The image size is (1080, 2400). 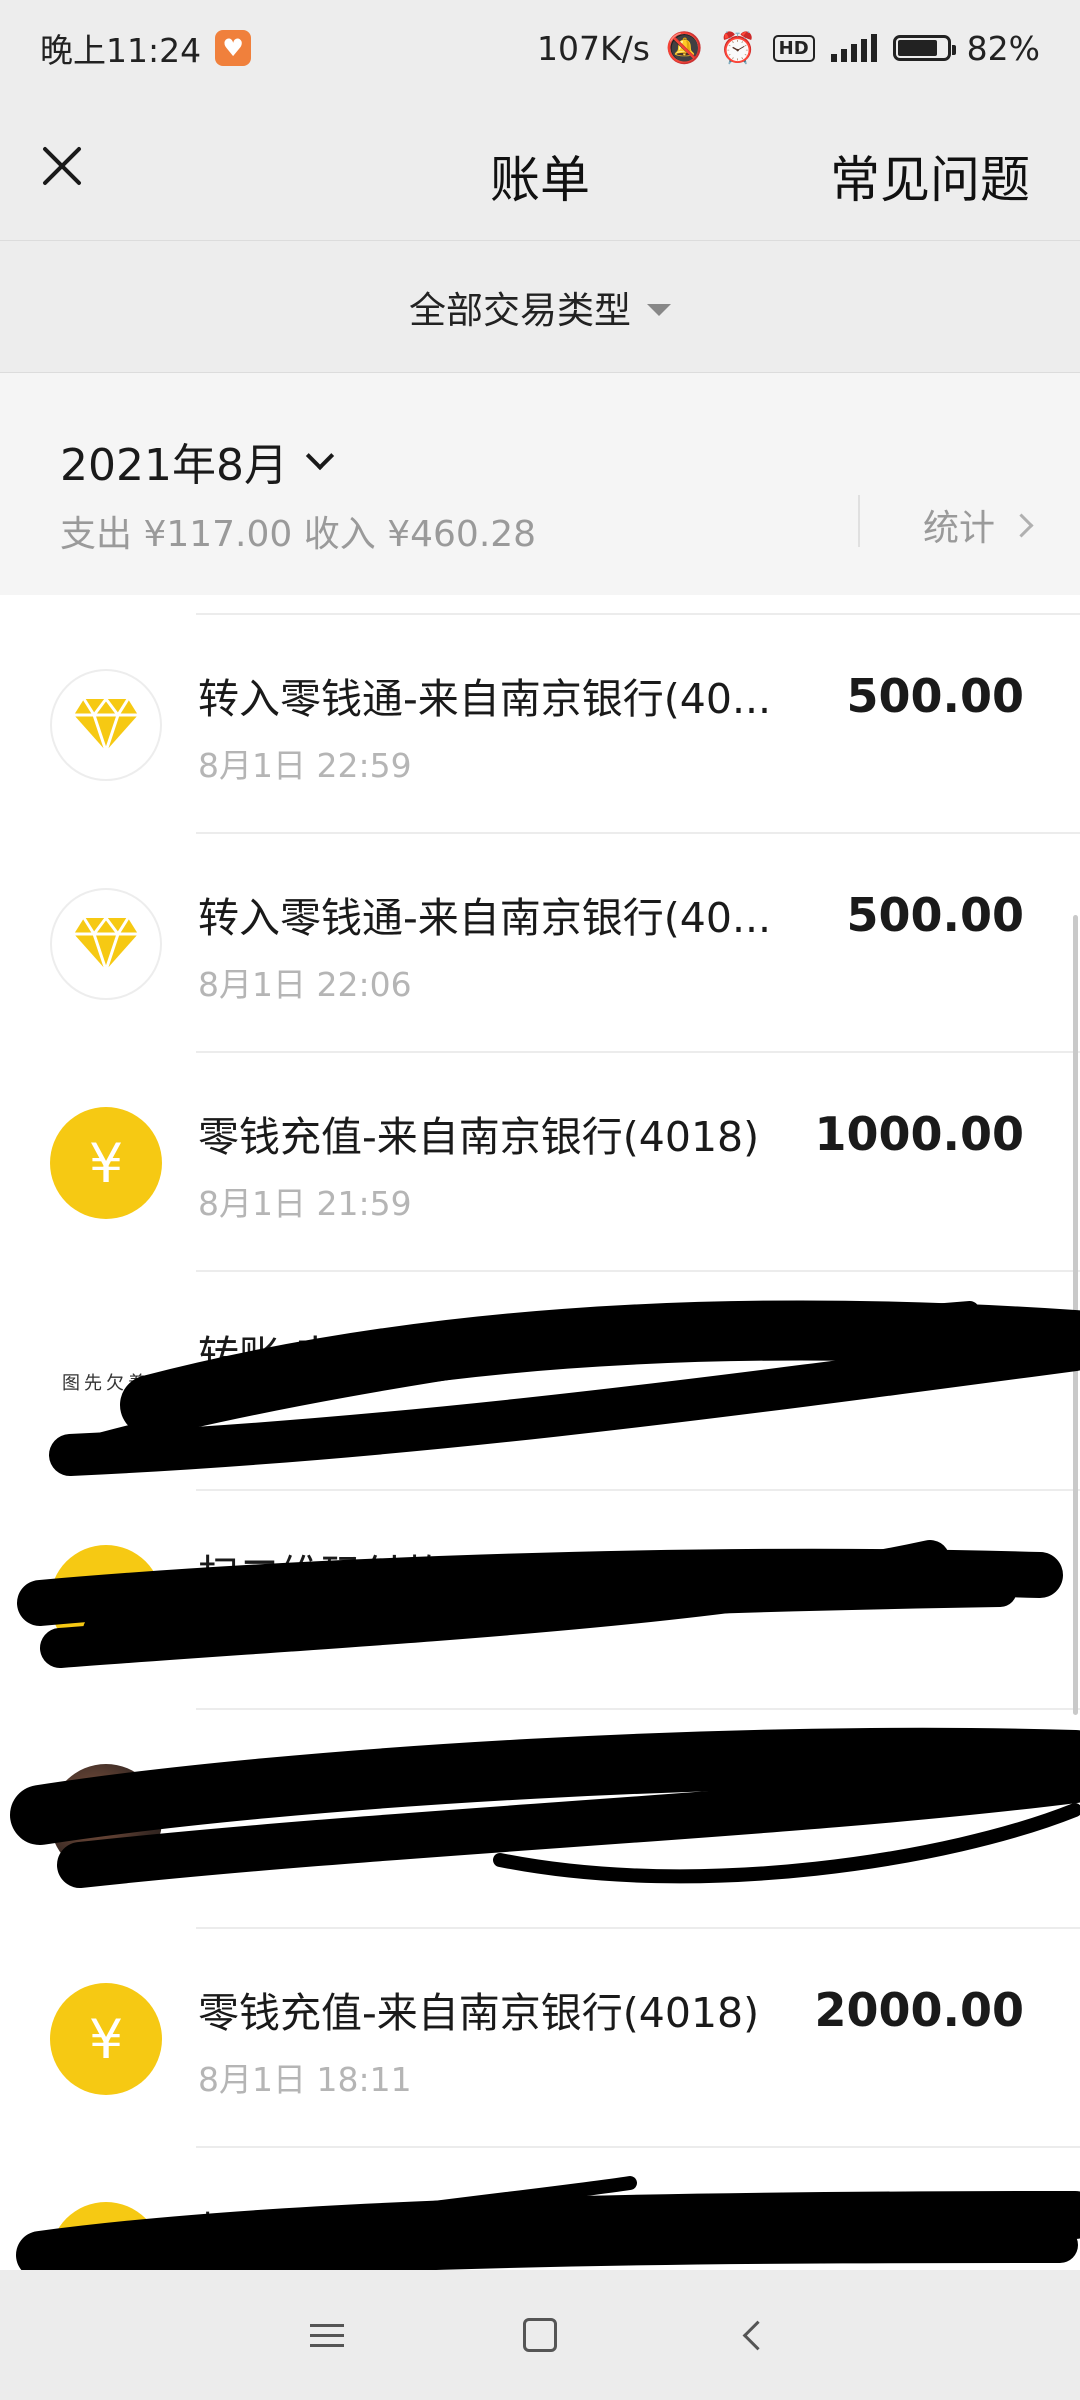 I want to click on system-nav-bar, so click(x=540, y=2335).